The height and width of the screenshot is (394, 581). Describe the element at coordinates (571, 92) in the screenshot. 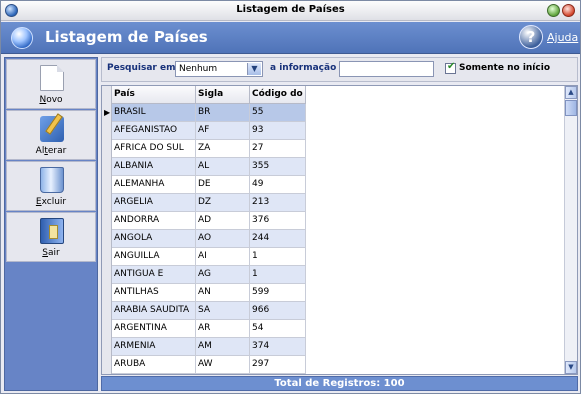

I see `scroll-up-icon: ▲` at that location.